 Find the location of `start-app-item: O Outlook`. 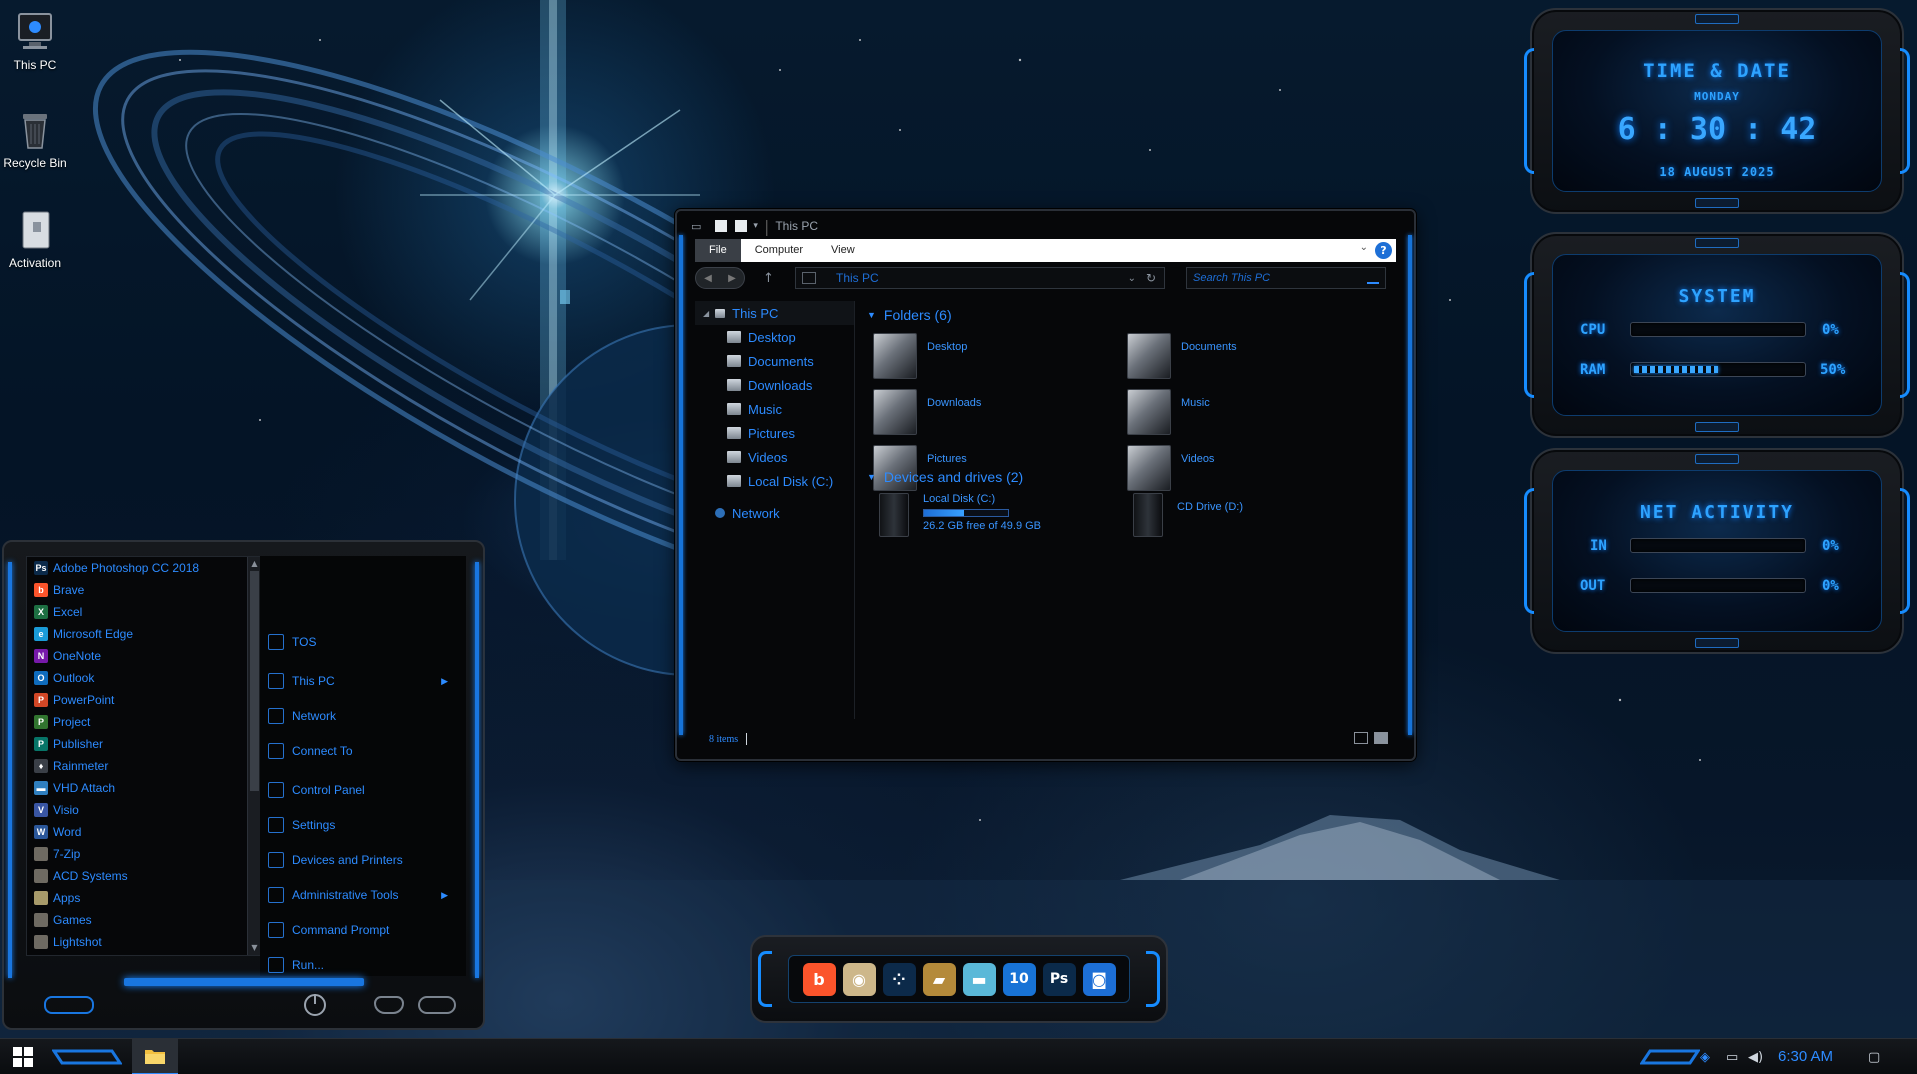

start-app-item: O Outlook is located at coordinates (137, 678).